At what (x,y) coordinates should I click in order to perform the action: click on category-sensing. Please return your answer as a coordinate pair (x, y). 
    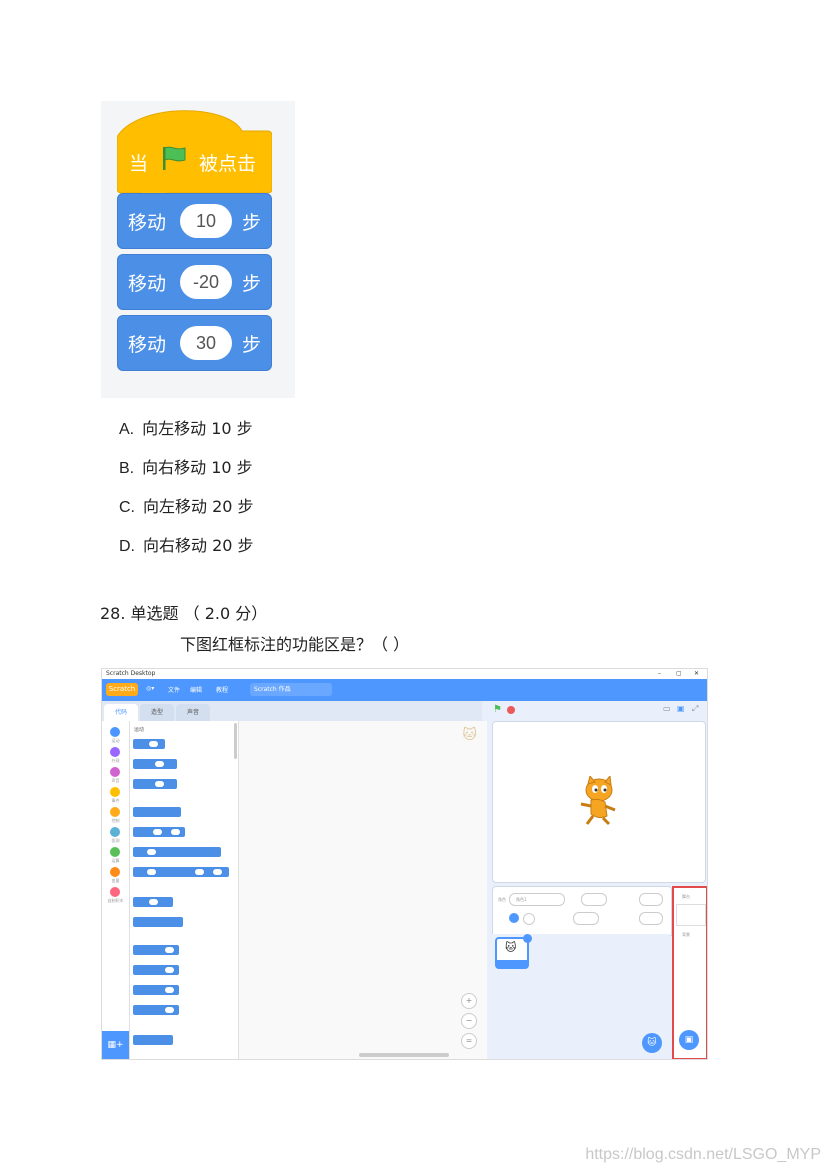
    Looking at the image, I should click on (115, 832).